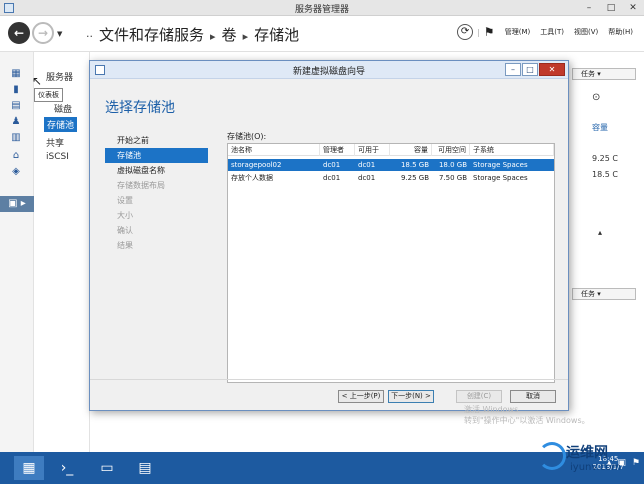  Describe the element at coordinates (372, 150) in the screenshot. I see `column-available-to: 可用于` at that location.